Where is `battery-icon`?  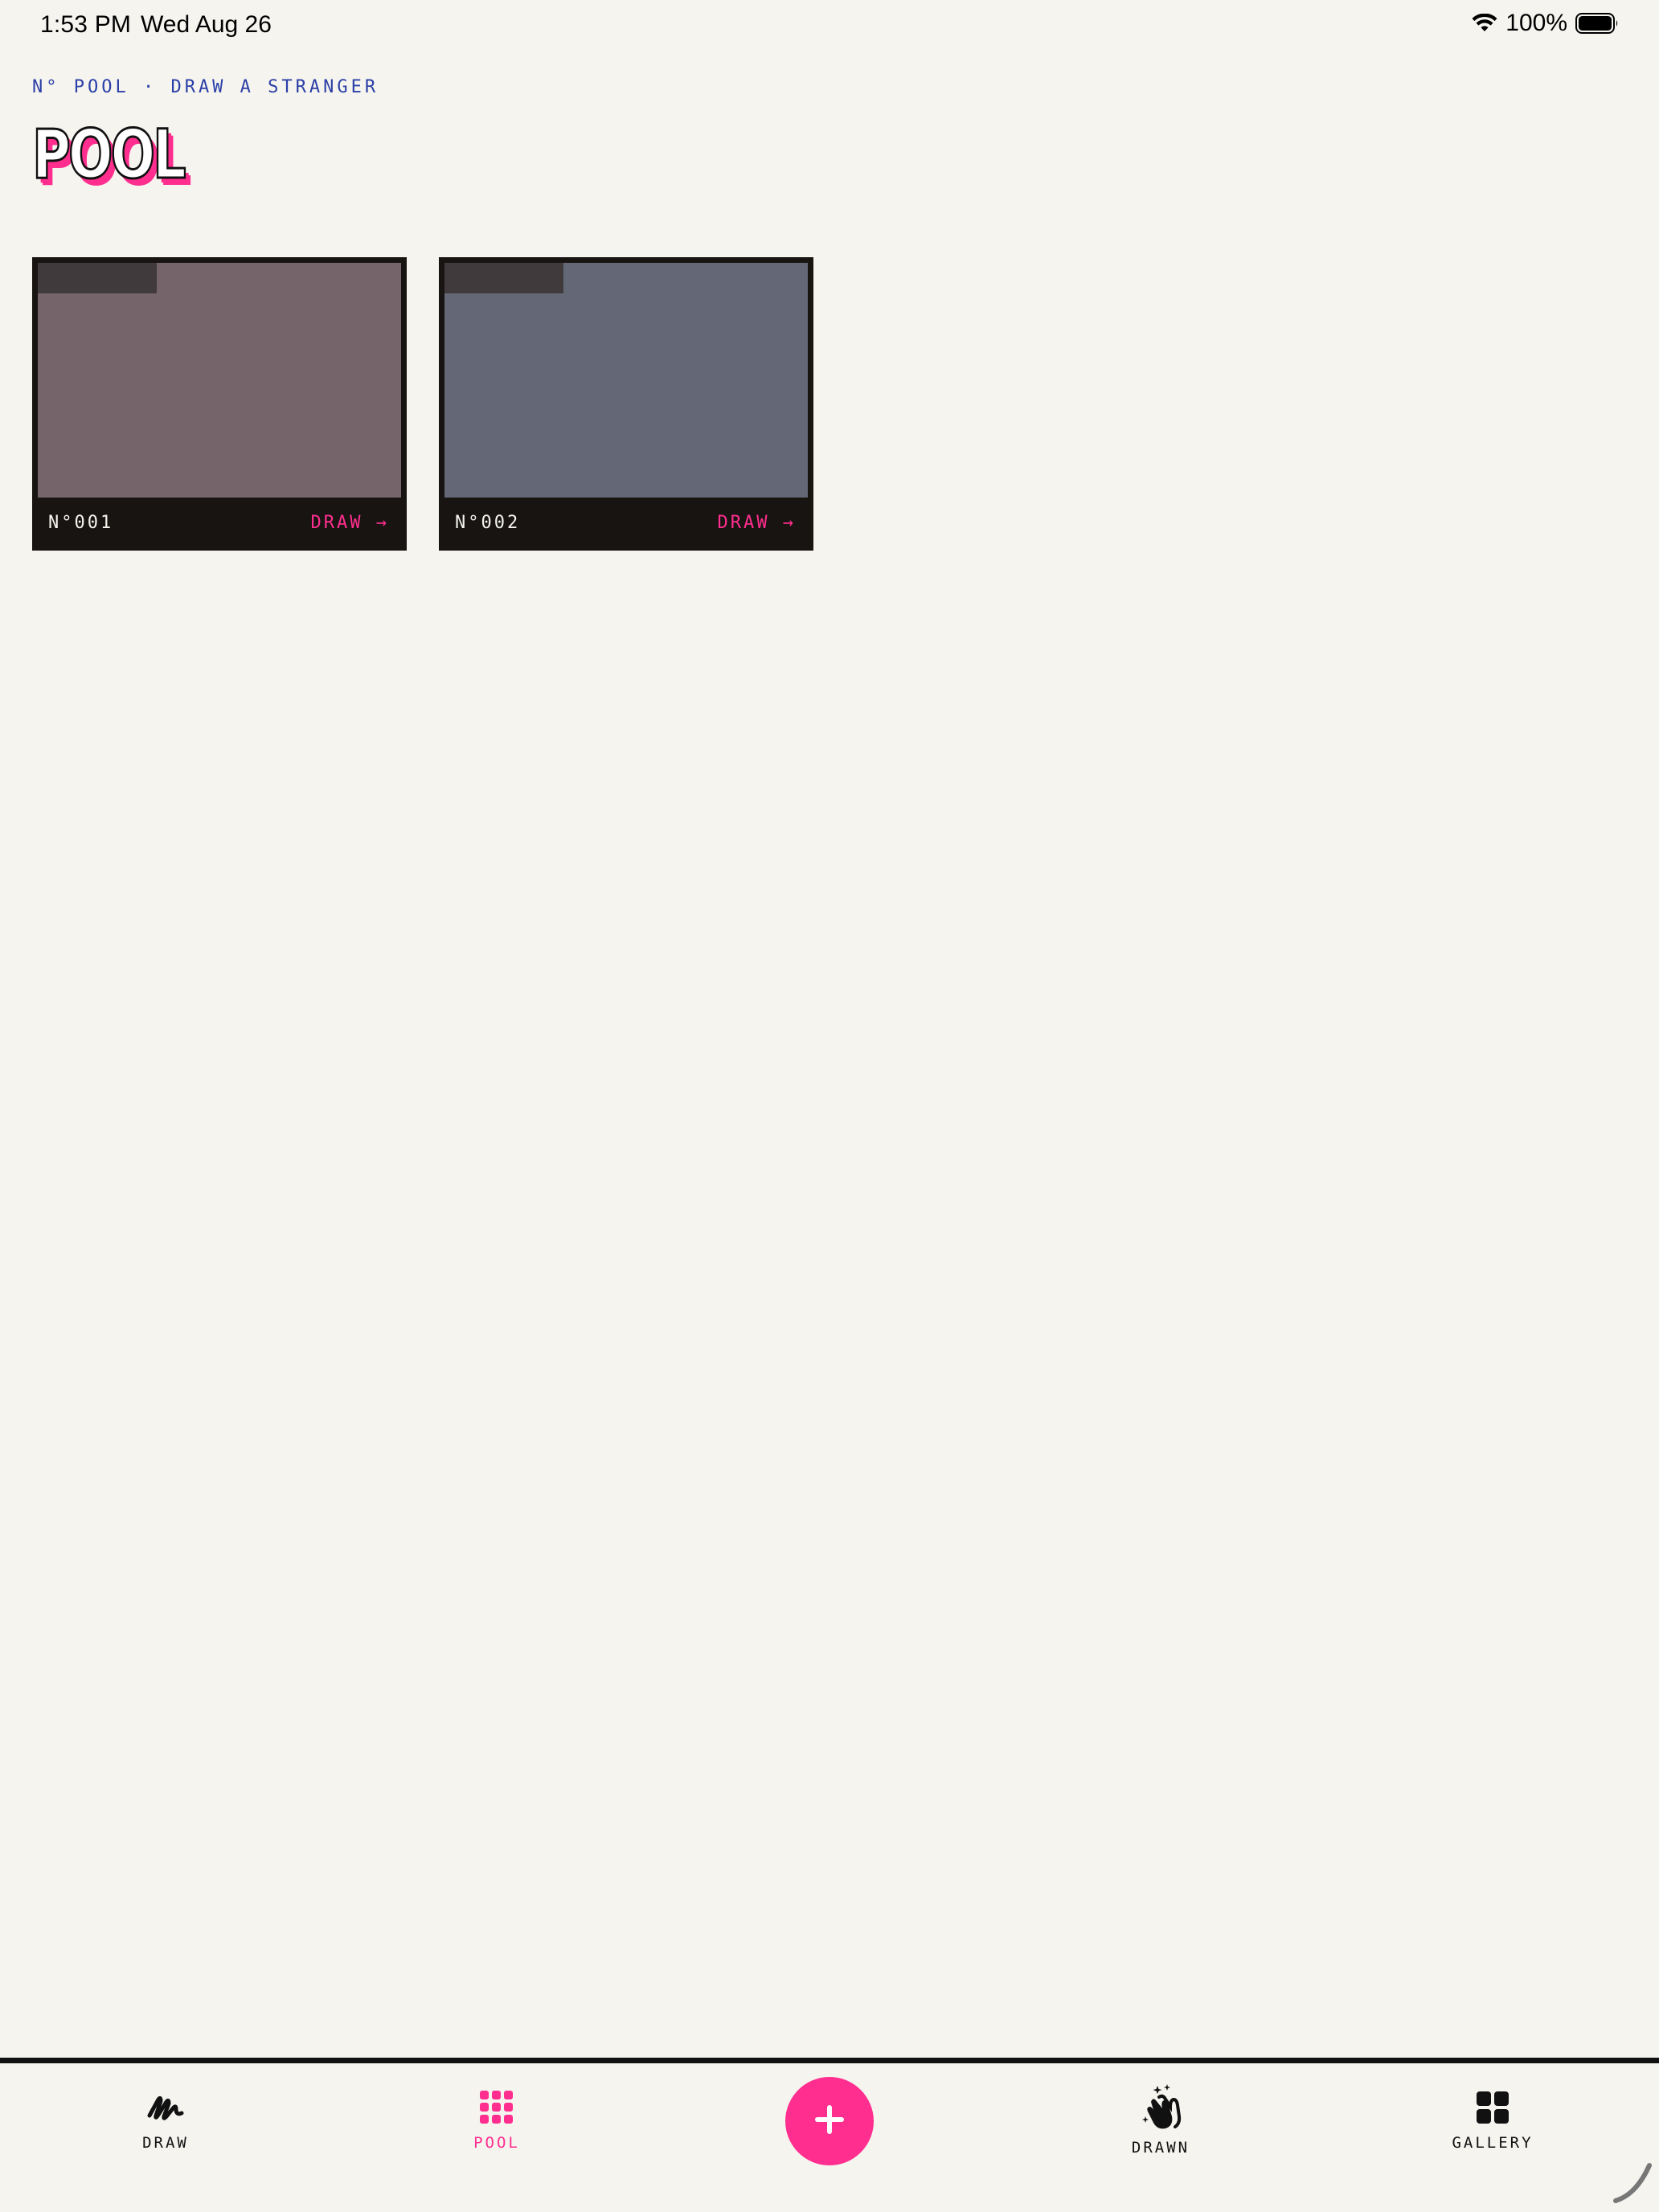
battery-icon is located at coordinates (1597, 23).